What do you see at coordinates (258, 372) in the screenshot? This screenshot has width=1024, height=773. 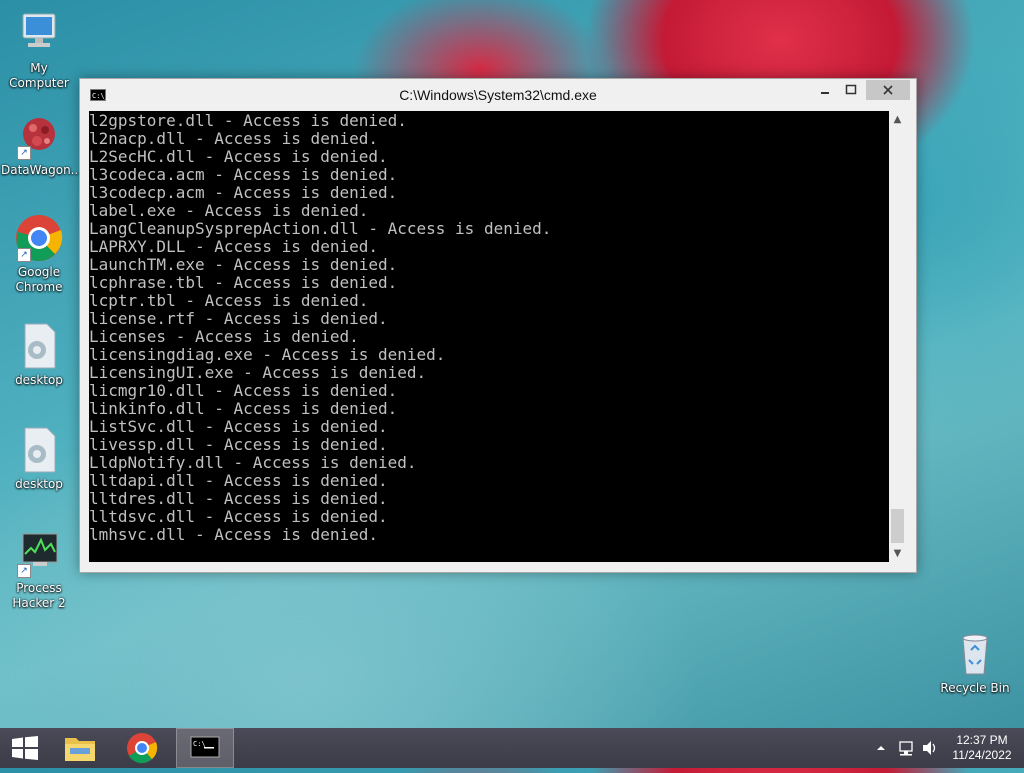 I see `console-line: LicensingUI.exe - Access is denied.` at bounding box center [258, 372].